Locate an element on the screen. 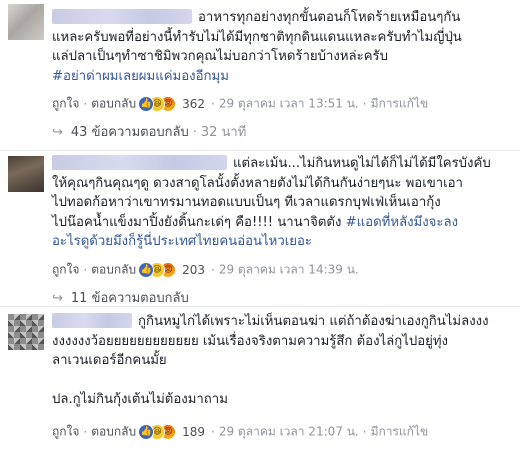 The image size is (520, 453). view-replies-link: ↪ 43 ข้อความตอบกลับ · 32 นาที is located at coordinates (149, 133).